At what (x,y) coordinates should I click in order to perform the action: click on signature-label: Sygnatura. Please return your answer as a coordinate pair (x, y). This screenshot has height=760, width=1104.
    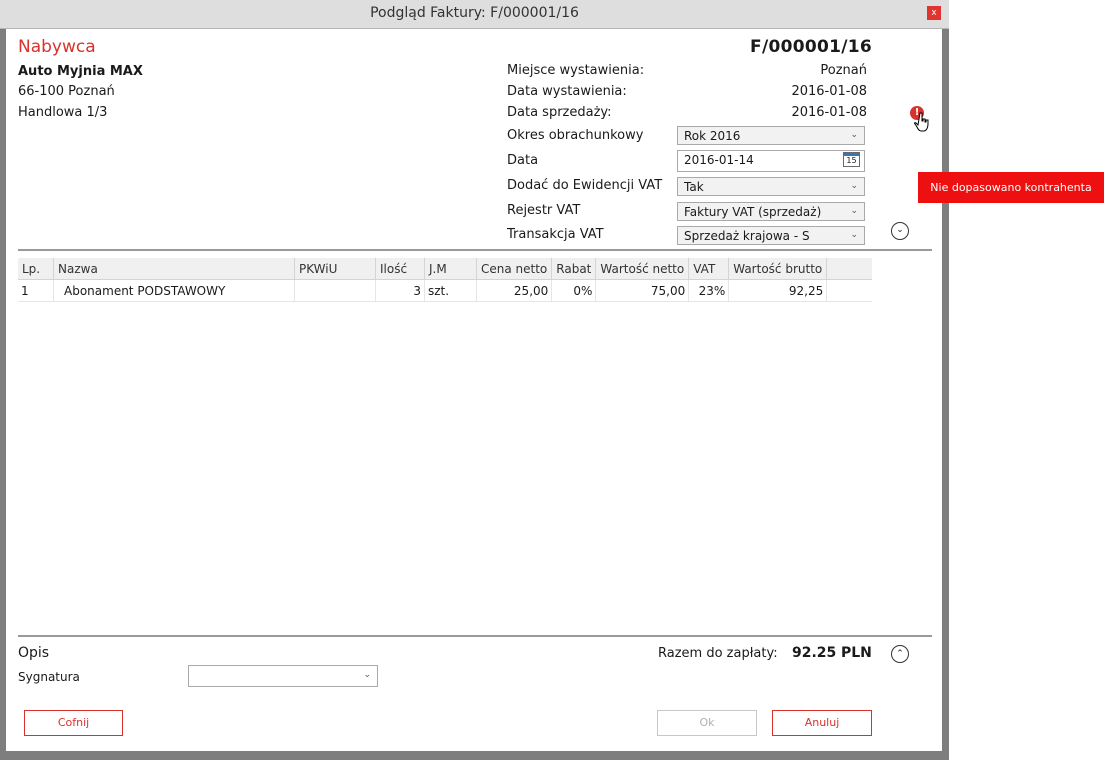
    Looking at the image, I should click on (49, 677).